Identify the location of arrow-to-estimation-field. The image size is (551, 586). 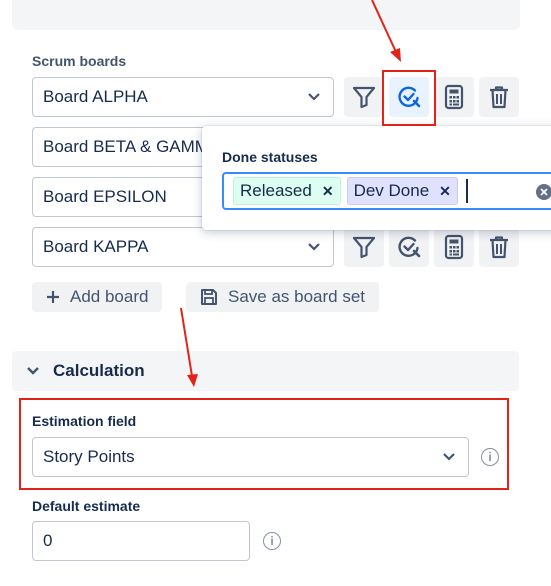
(186, 342).